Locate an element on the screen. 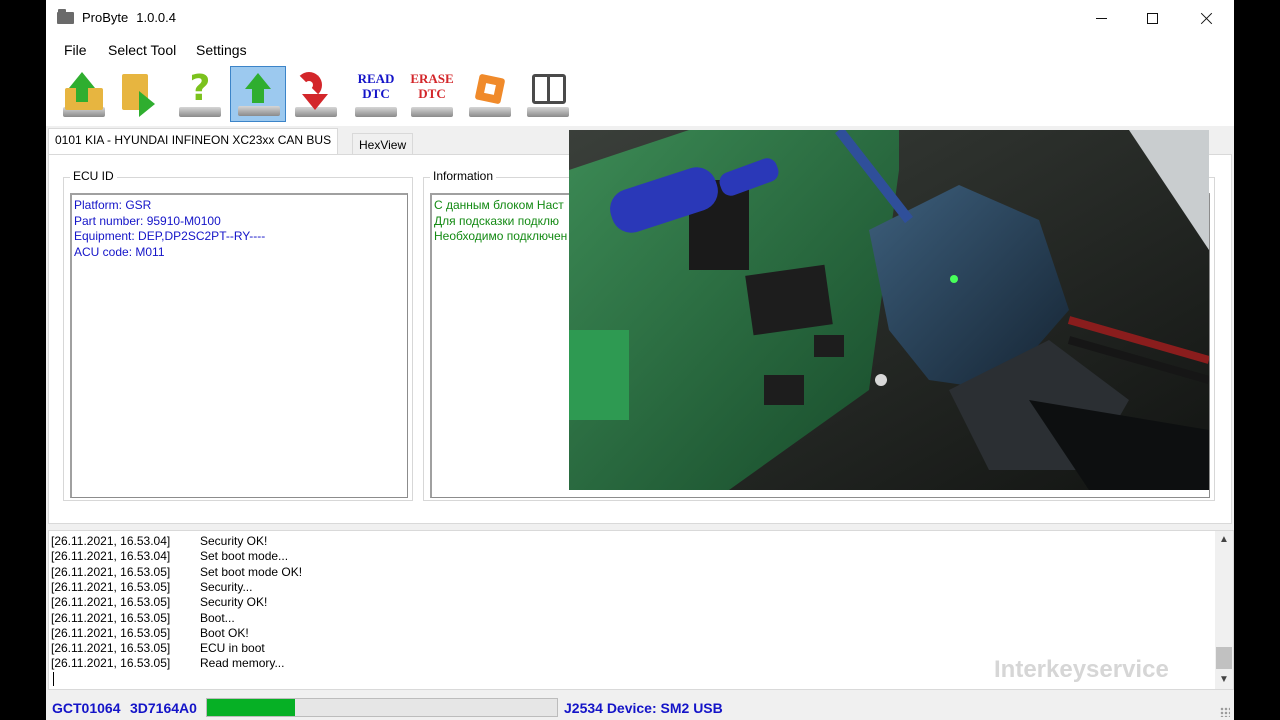 Image resolution: width=1280 pixels, height=720 pixels. maximize-button is located at coordinates (1152, 18).